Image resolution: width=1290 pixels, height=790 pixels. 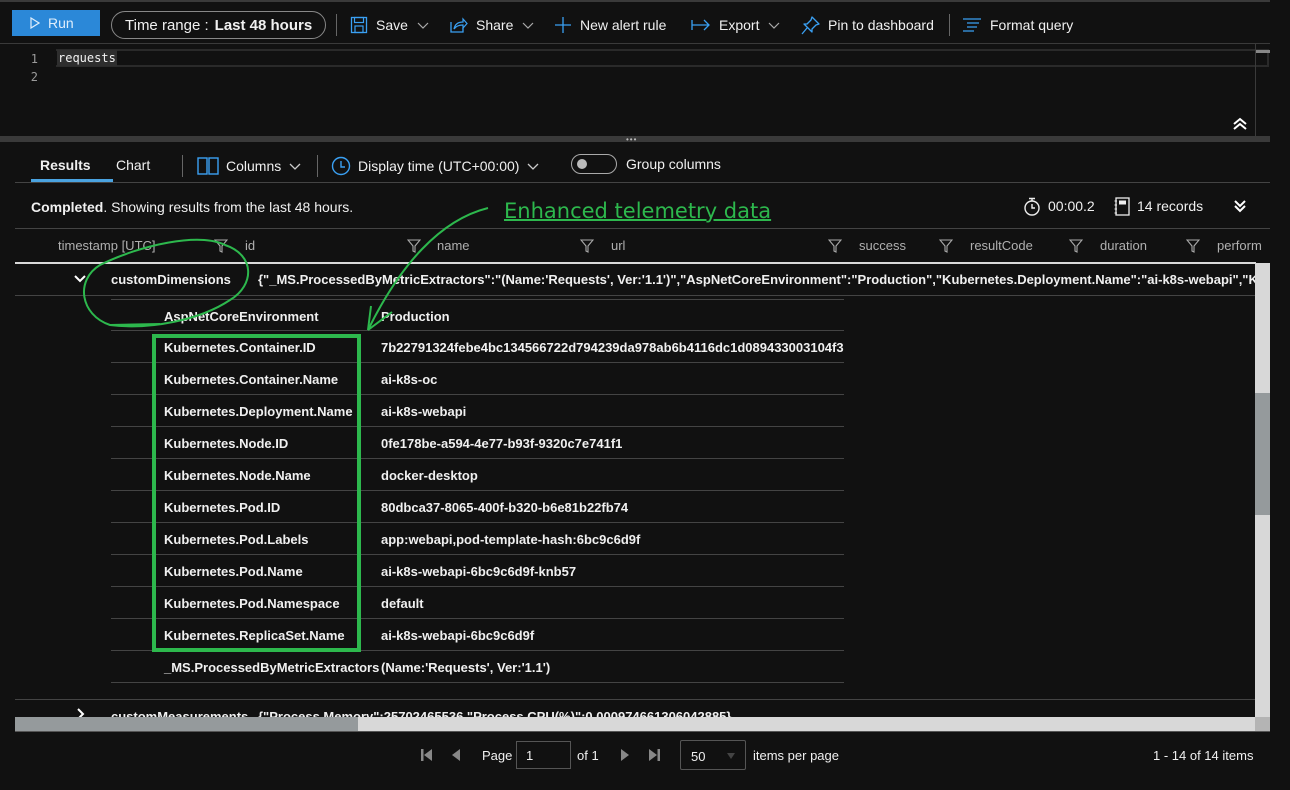 I want to click on items-summary: 1 - 14 of 14 items, so click(x=1203, y=755).